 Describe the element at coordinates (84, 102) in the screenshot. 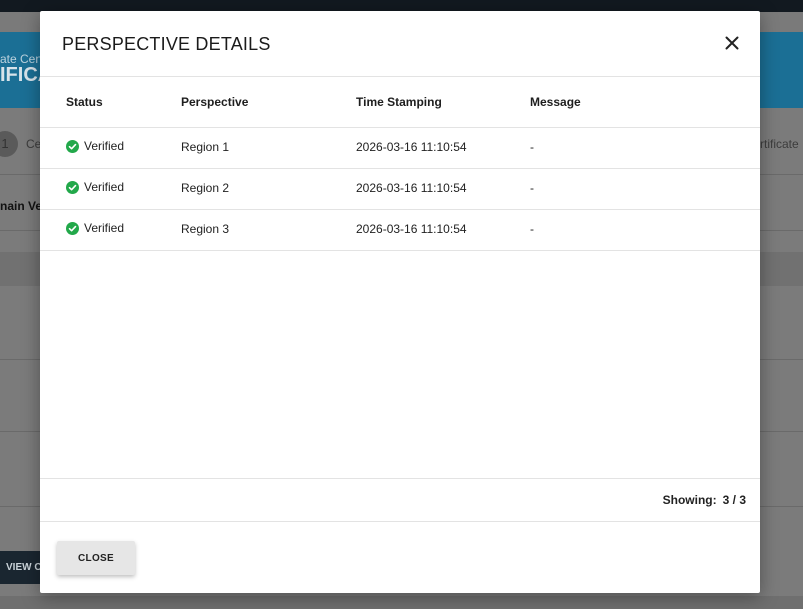

I see `column-header-status: Status` at that location.